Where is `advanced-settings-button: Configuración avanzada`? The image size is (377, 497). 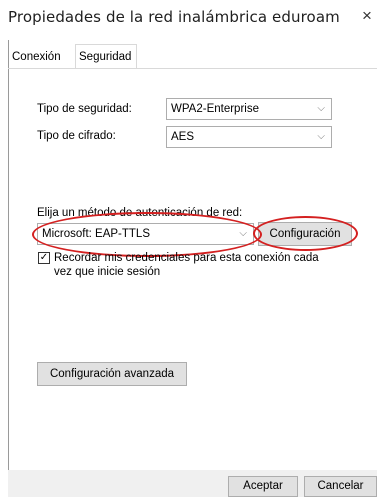
advanced-settings-button: Configuración avanzada is located at coordinates (112, 374).